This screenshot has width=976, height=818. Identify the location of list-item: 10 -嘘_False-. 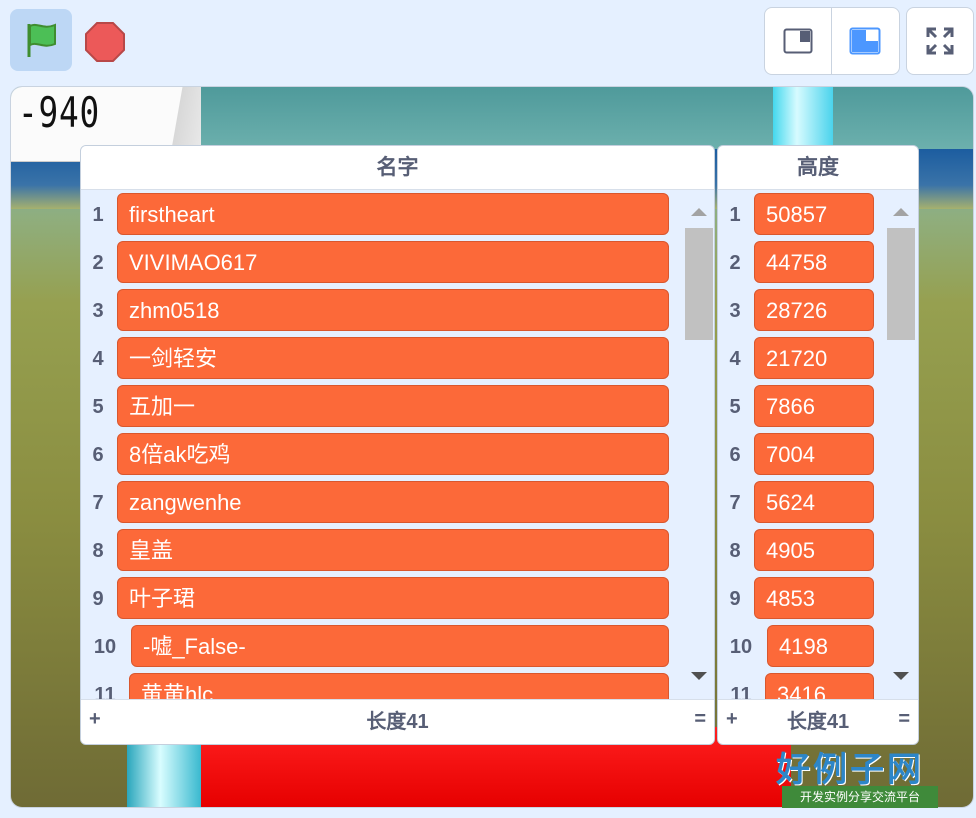
(381, 647).